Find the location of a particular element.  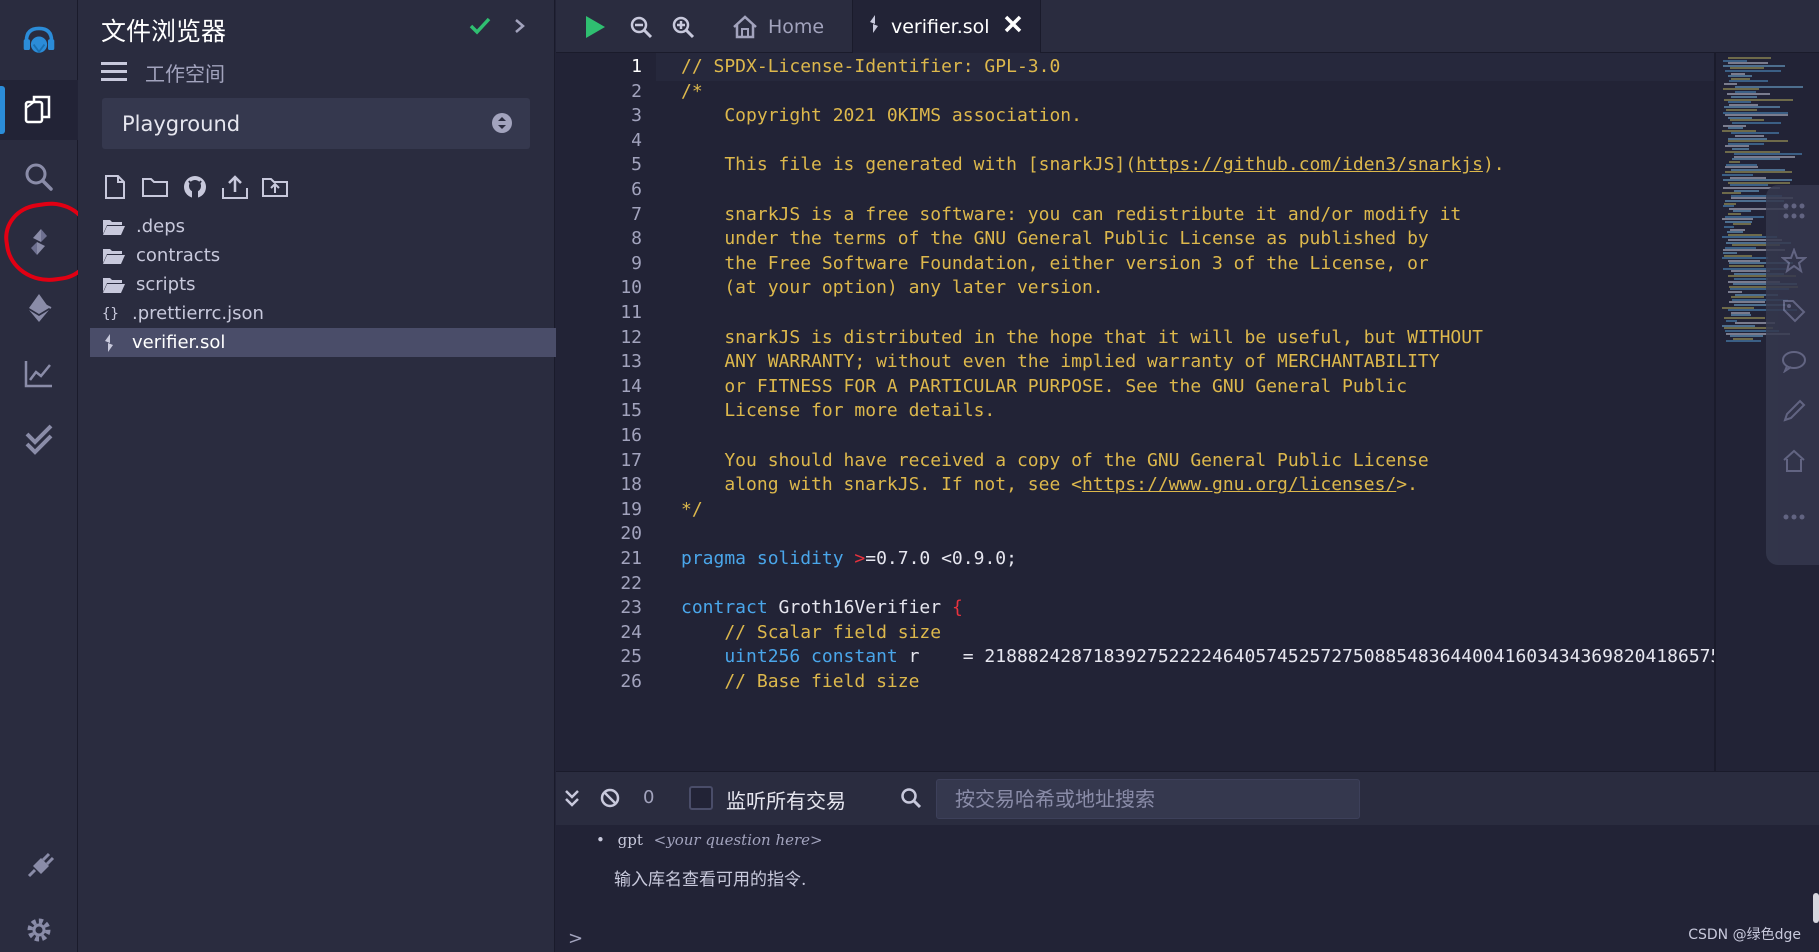

plugin-manager-icon is located at coordinates (39, 866).